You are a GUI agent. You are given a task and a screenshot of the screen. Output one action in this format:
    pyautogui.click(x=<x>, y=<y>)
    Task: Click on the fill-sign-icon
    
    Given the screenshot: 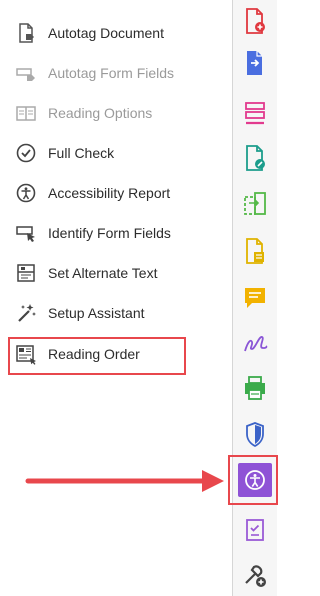 What is the action you would take?
    pyautogui.click(x=256, y=344)
    